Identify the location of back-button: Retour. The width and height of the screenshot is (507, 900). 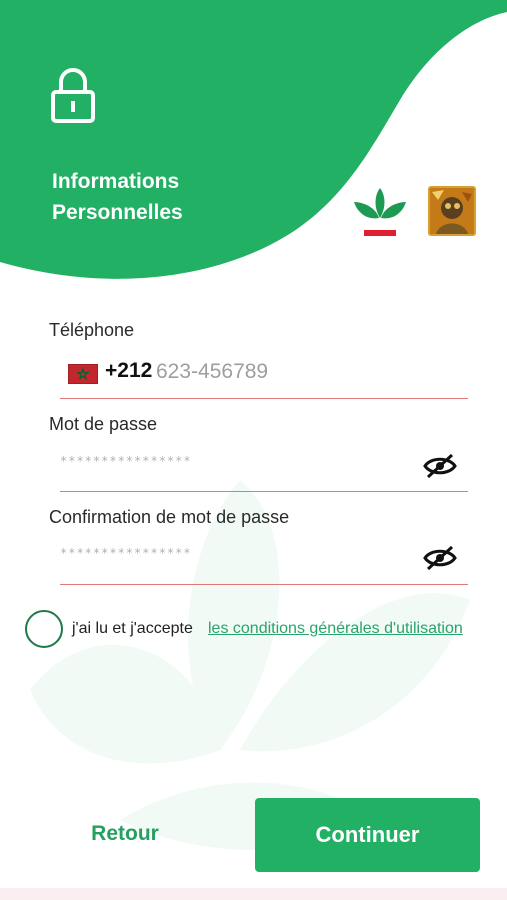
(125, 834).